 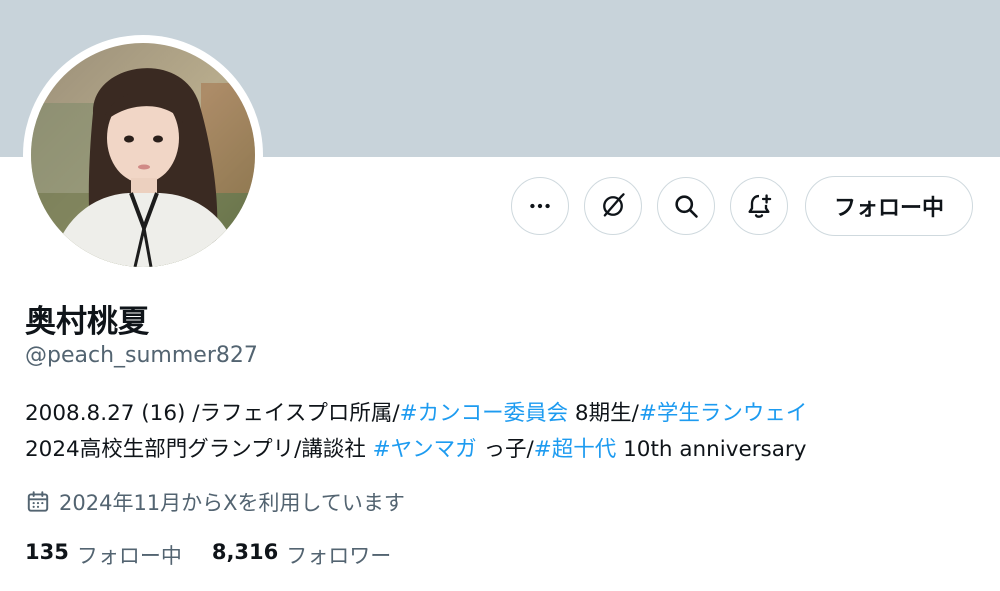 What do you see at coordinates (199, 449) in the screenshot?
I see `bio-text: 2024高校生部門グランプリ/講談社` at bounding box center [199, 449].